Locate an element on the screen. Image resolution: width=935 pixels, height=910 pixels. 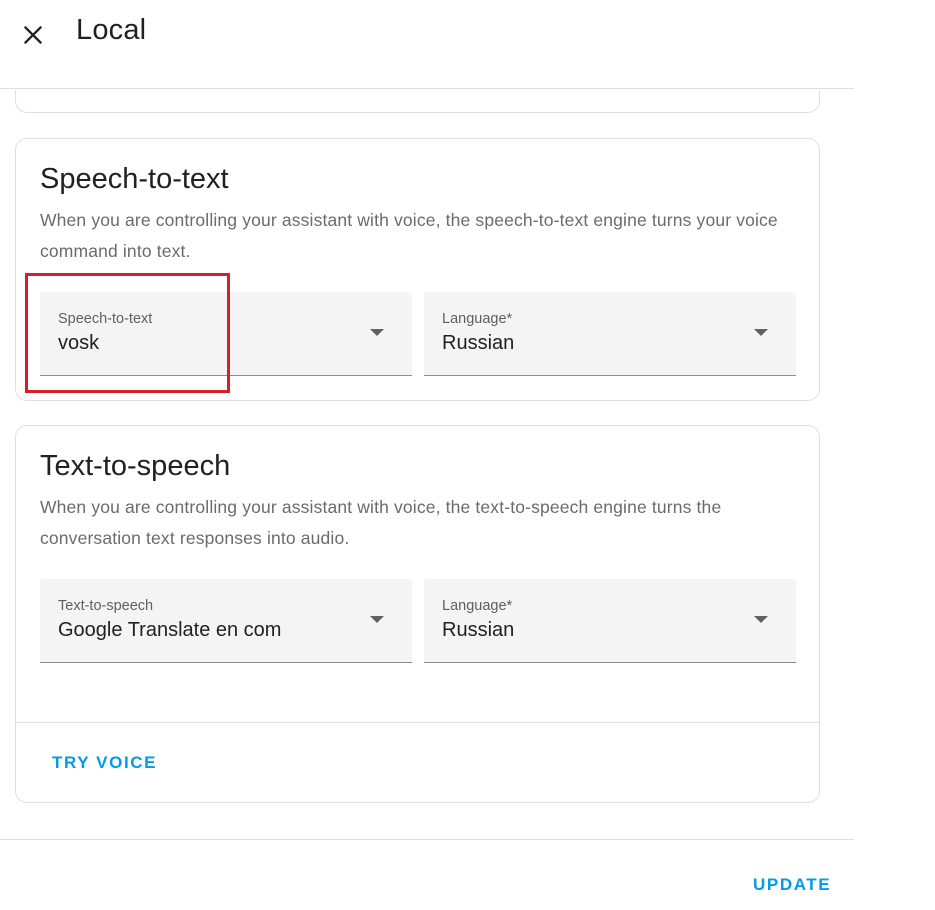
tts-engine-value: Google Translate en com is located at coordinates (170, 630).